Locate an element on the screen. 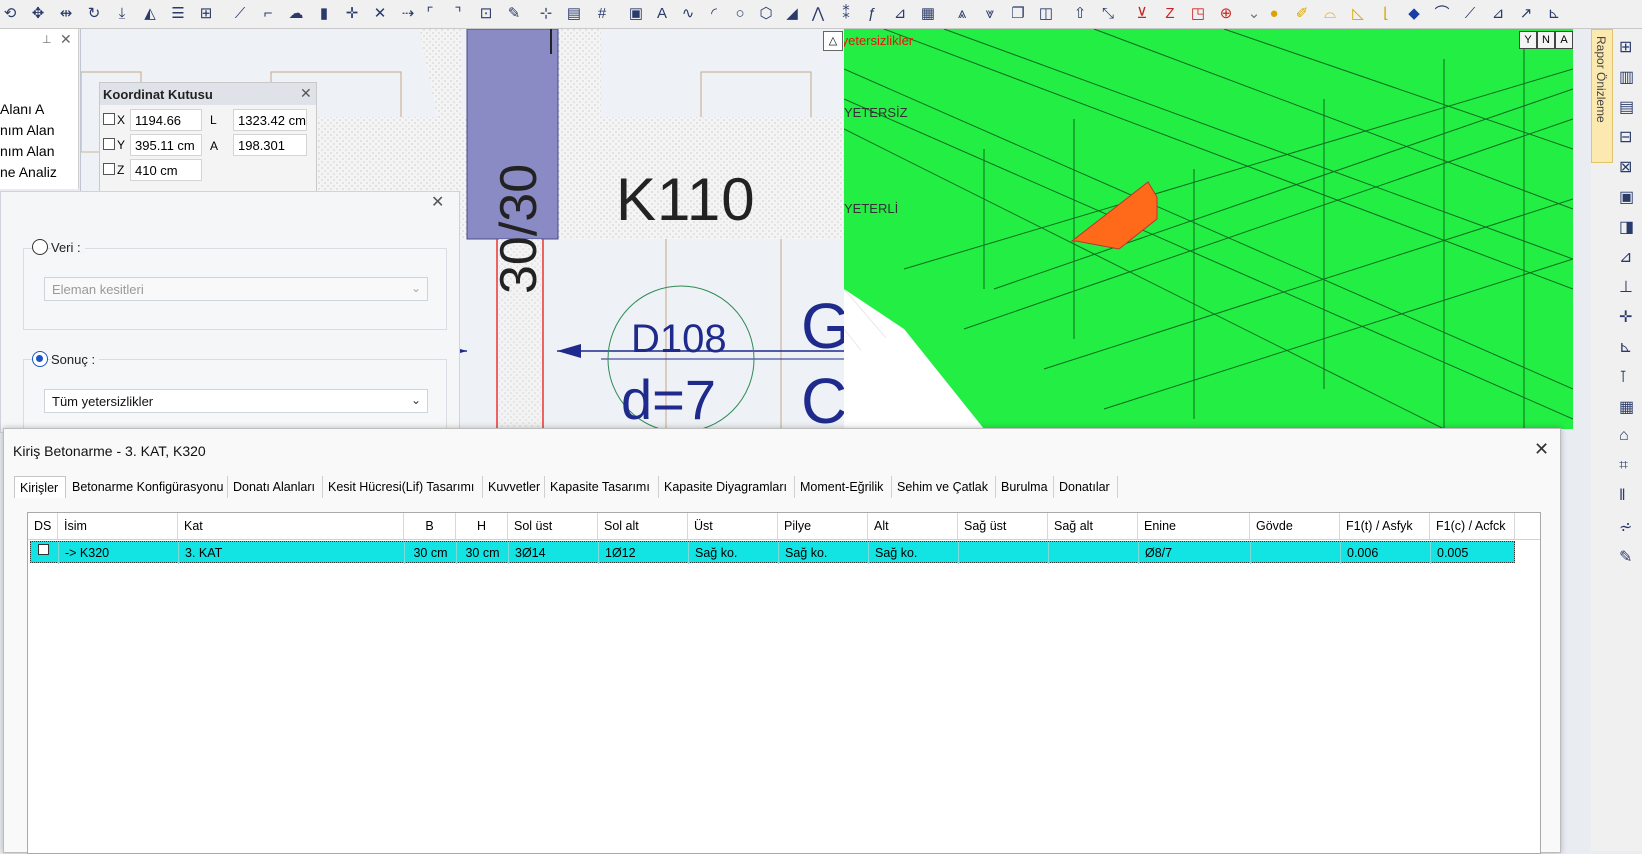 The height and width of the screenshot is (854, 1642). dim-3d-icon: ◳ is located at coordinates (1198, 14).